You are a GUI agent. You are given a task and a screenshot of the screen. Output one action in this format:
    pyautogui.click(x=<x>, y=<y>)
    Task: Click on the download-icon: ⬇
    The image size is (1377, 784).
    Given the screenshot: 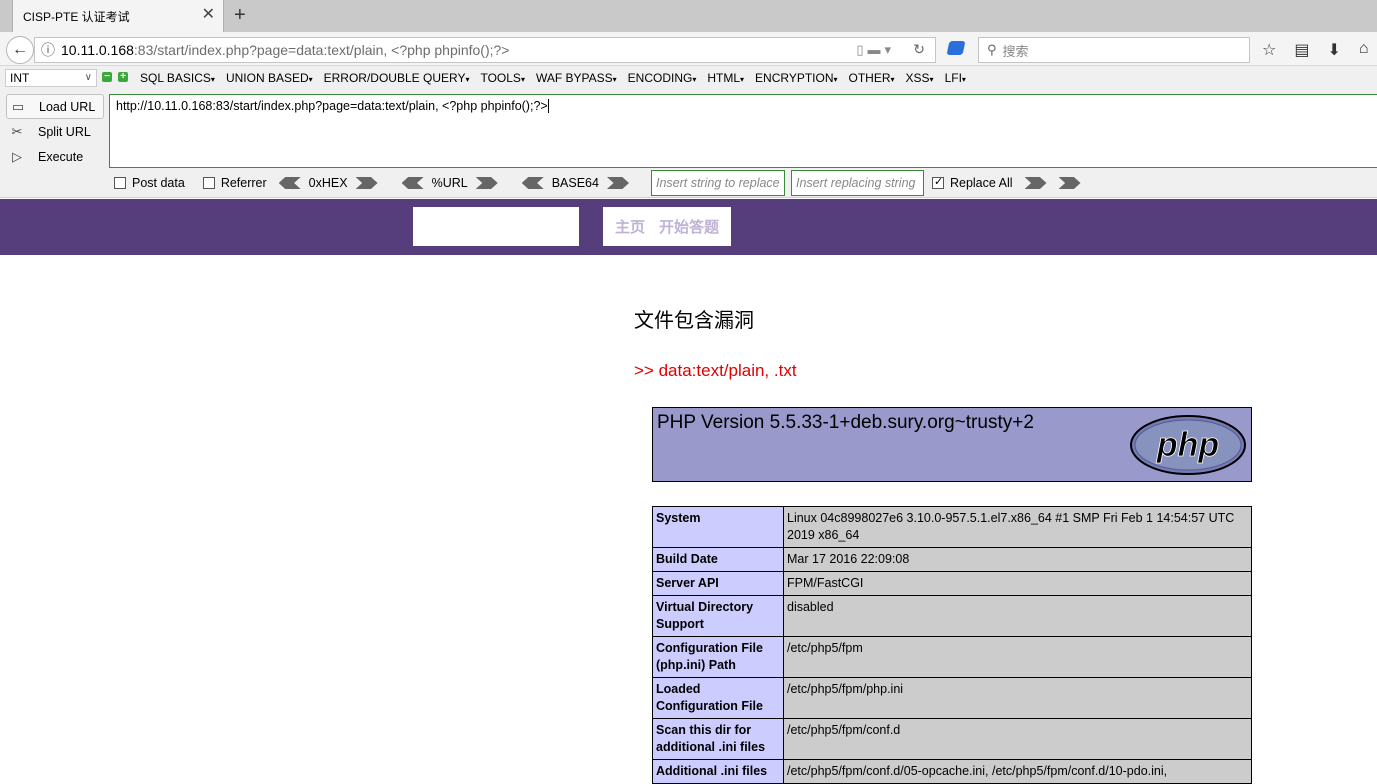 What is the action you would take?
    pyautogui.click(x=1333, y=50)
    